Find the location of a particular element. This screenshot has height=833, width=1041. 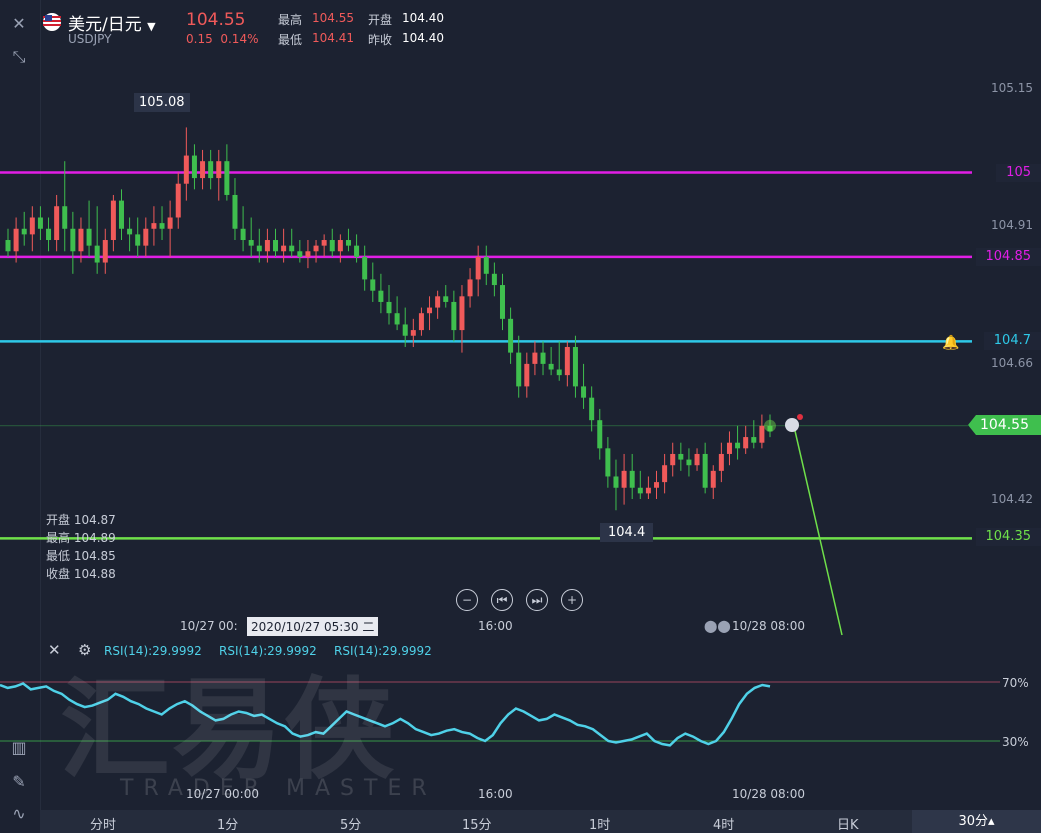

live-price-dot is located at coordinates (770, 425).